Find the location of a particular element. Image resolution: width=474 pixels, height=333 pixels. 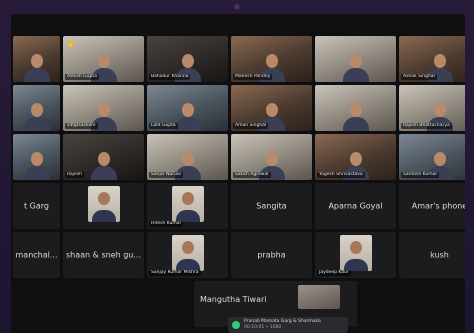

participant-tile: t Garg is located at coordinates (36, 206).